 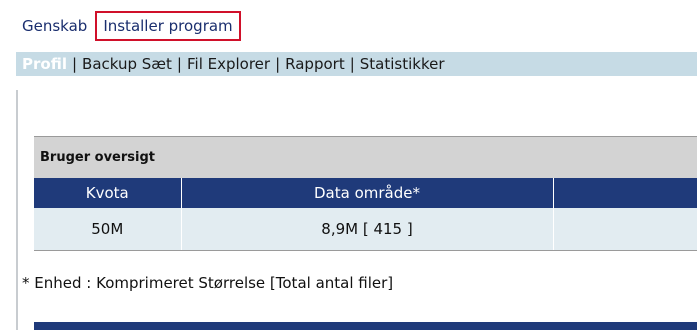 What do you see at coordinates (57, 26) in the screenshot?
I see `nav-link-genskab: Genskab` at bounding box center [57, 26].